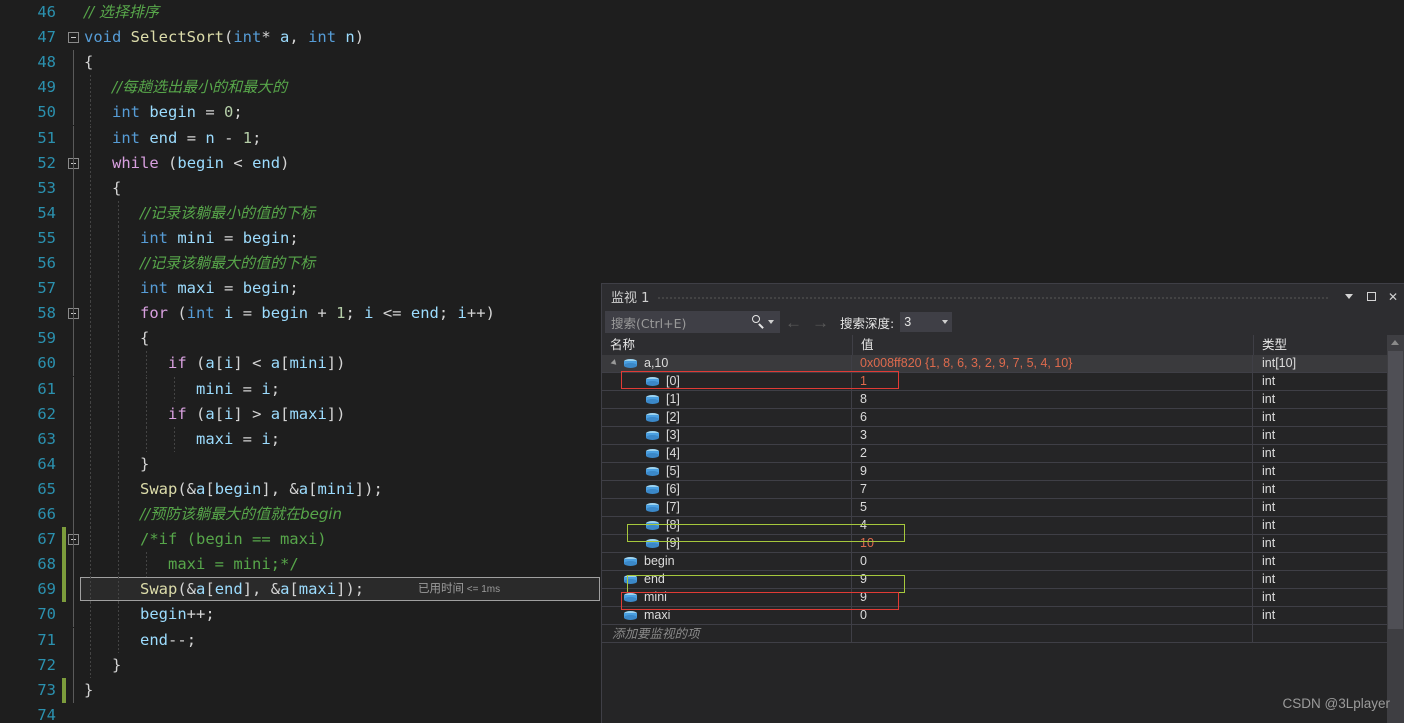  Describe the element at coordinates (727, 381) in the screenshot. I see `cell-name: [0]` at that location.